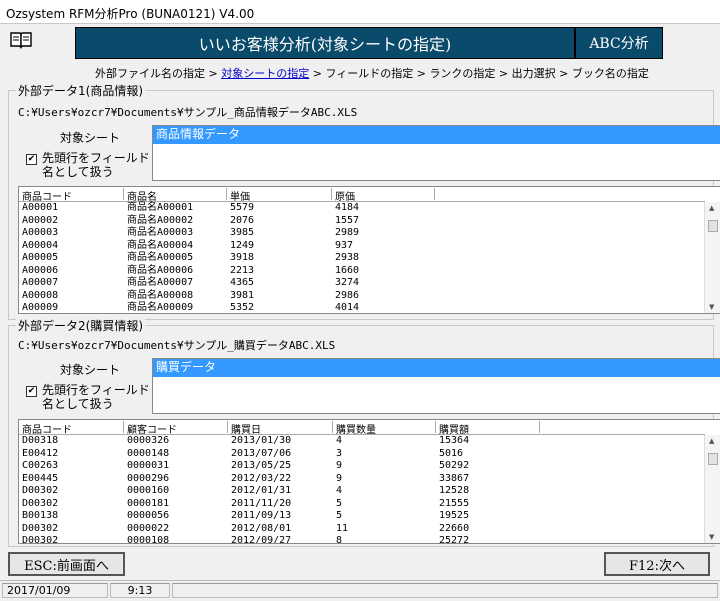  I want to click on status-bar: 2017/01/09 9:13, so click(360, 590).